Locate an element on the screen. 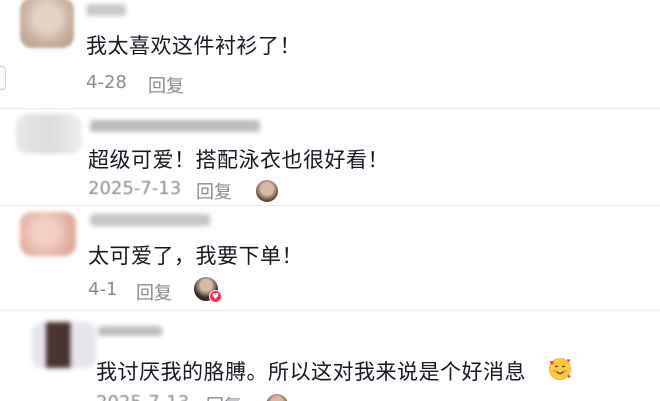 Image resolution: width=660 pixels, height=401 pixels. side-handle is located at coordinates (3, 78).